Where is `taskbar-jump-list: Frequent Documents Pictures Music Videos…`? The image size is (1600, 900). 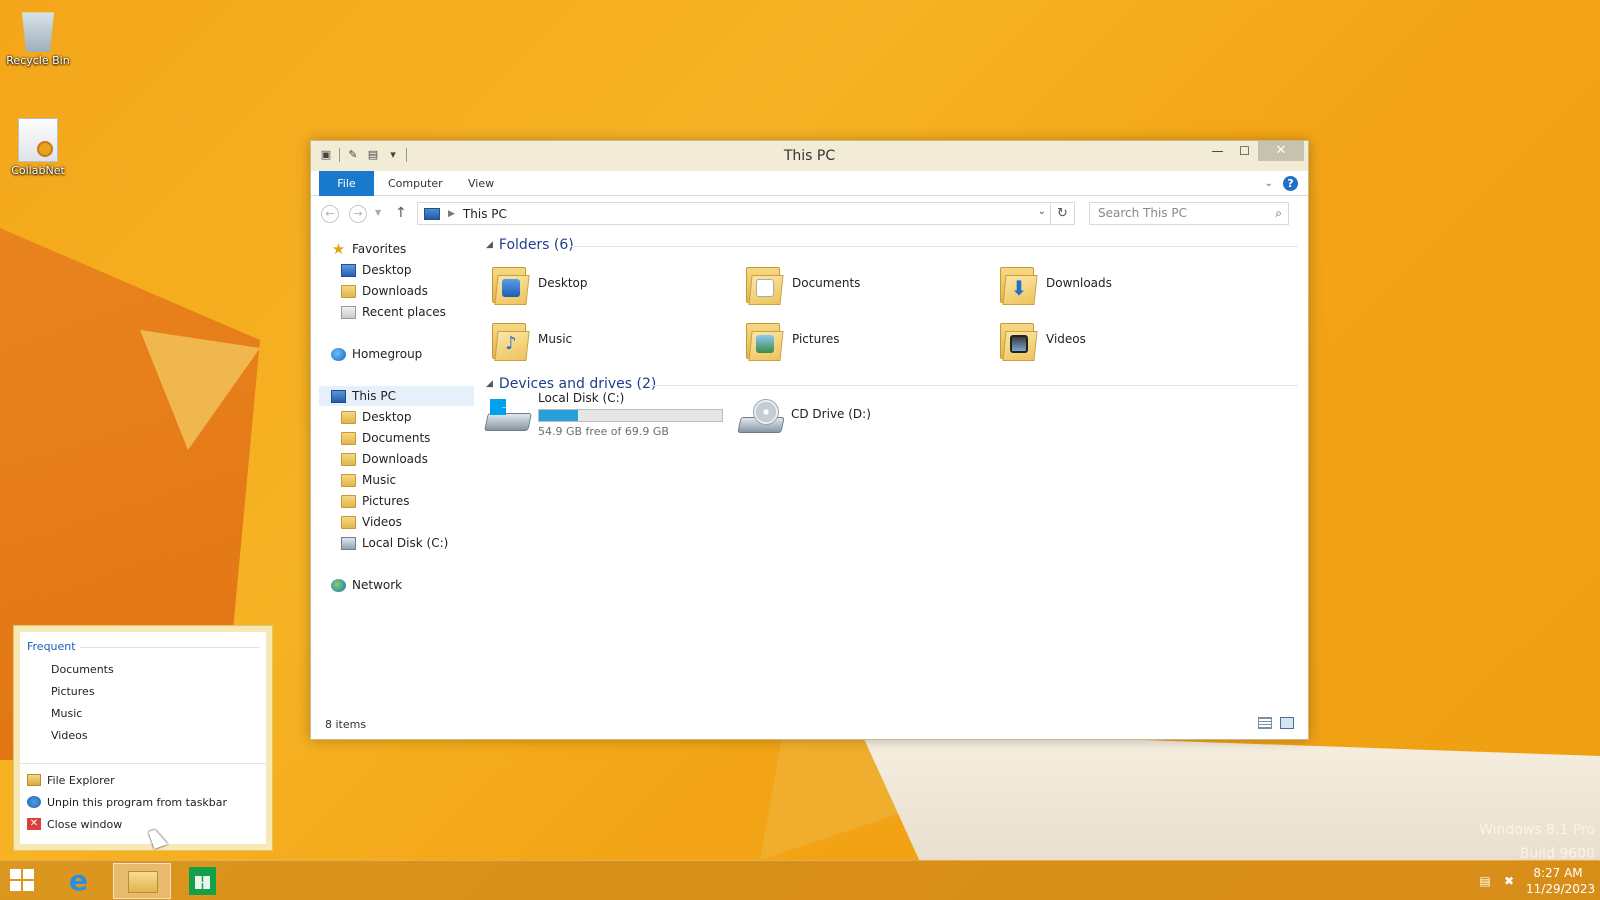
taskbar-jump-list: Frequent Documents Pictures Music Videos… is located at coordinates (143, 738).